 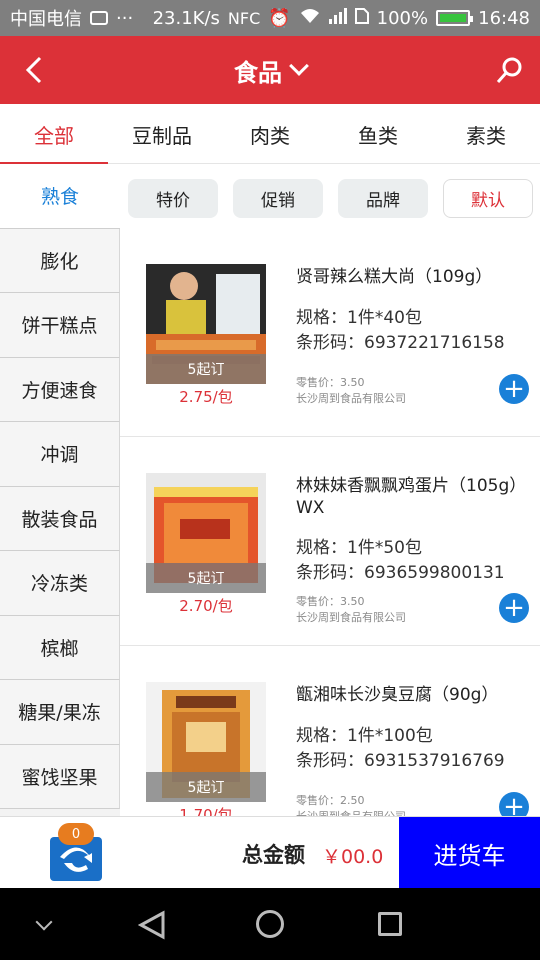 I want to click on category-dropdown: 食品, so click(x=271, y=70).